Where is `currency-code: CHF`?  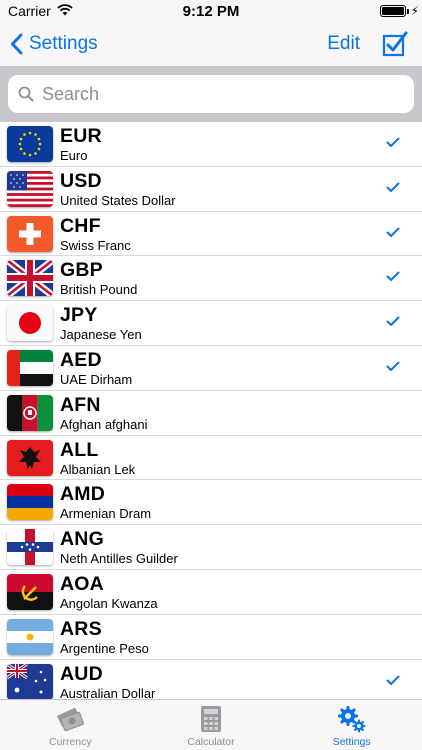 currency-code: CHF is located at coordinates (80, 225).